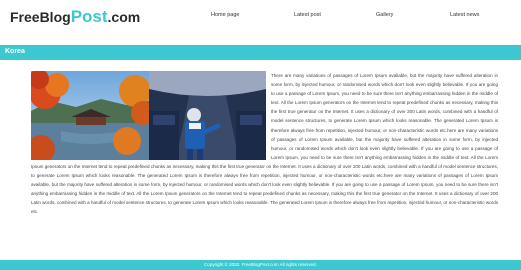 This screenshot has width=521, height=270. What do you see at coordinates (464, 15) in the screenshot?
I see `nav-latest-news: Latest news` at bounding box center [464, 15].